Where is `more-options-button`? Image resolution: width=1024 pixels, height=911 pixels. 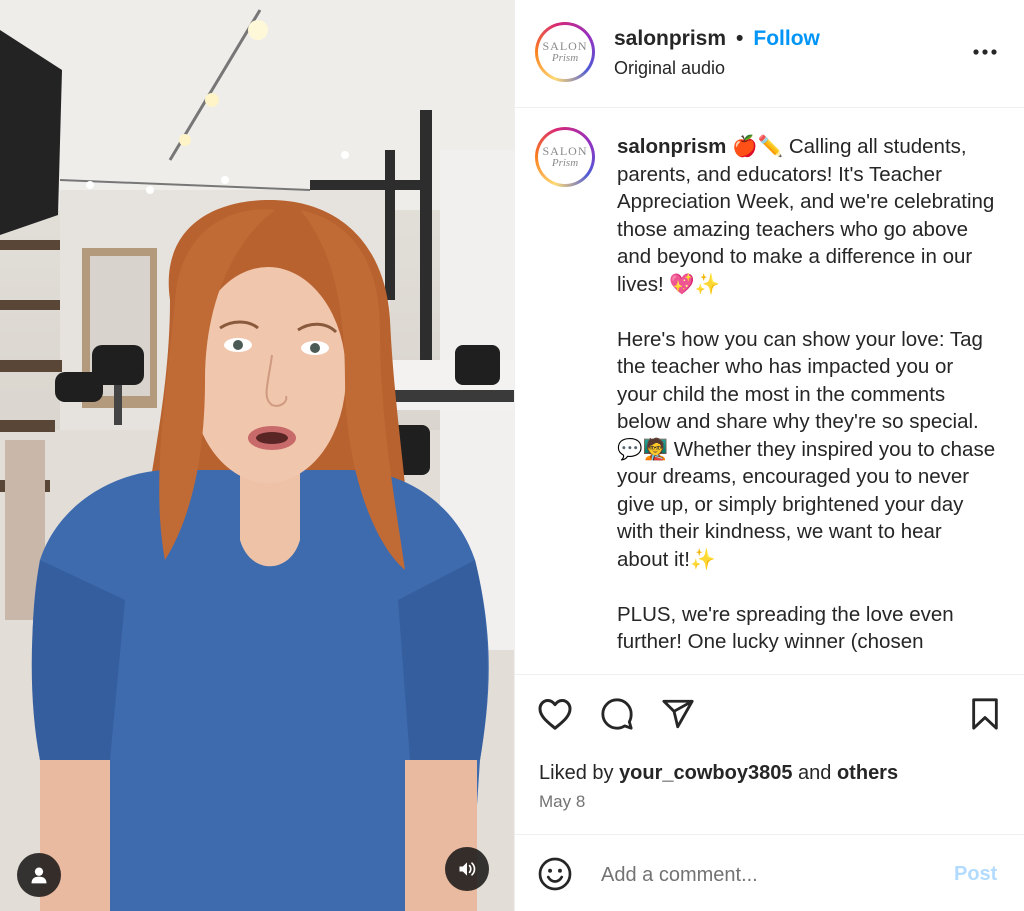
more-options-button is located at coordinates (985, 52).